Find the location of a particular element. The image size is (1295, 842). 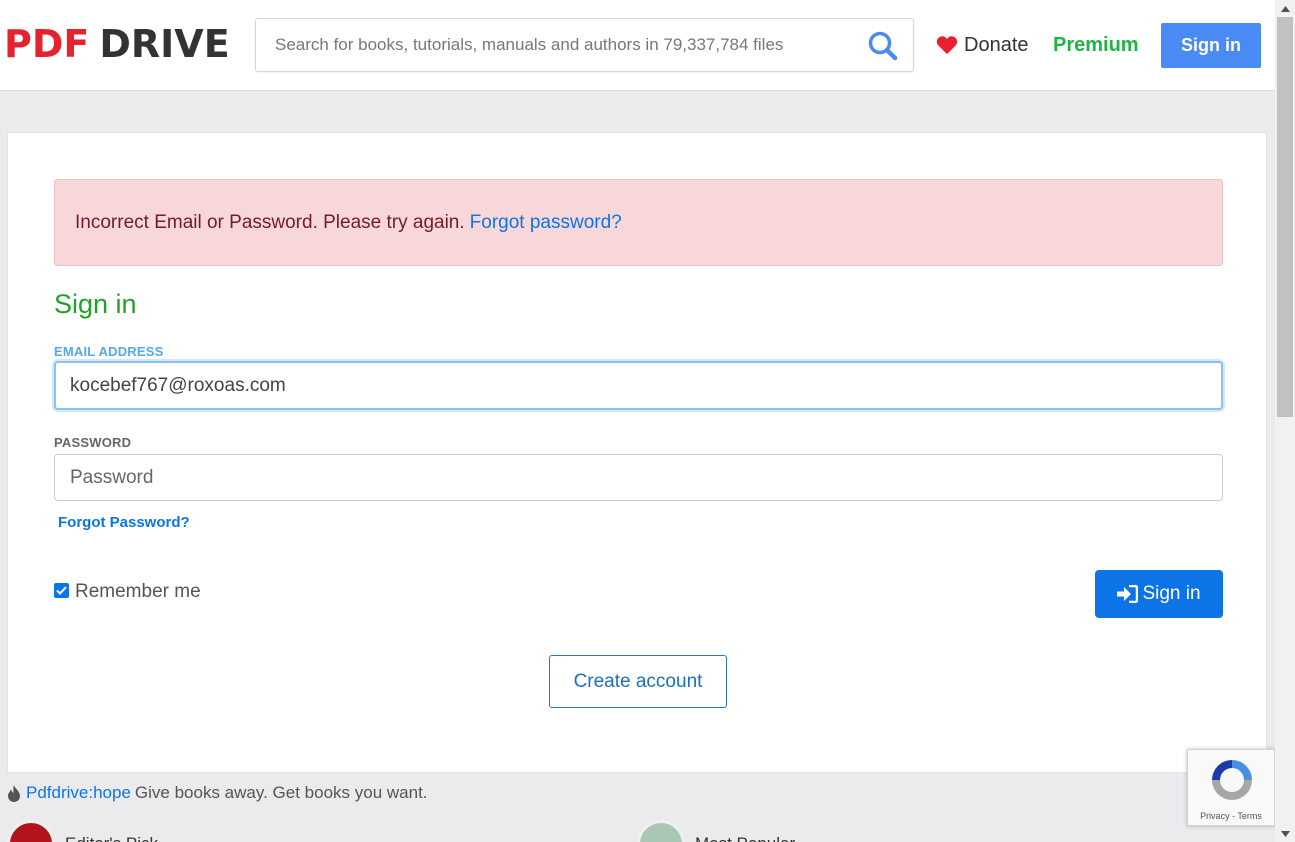

header-signin-button: Sign in is located at coordinates (1211, 45).